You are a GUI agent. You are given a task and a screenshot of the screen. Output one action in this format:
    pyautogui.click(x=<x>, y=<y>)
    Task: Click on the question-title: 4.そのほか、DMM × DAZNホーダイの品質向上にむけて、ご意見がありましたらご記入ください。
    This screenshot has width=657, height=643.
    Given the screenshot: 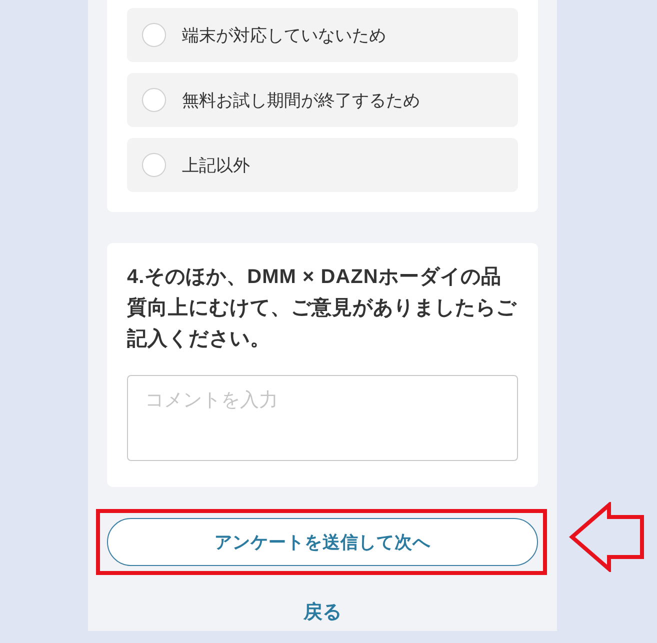 What is the action you would take?
    pyautogui.click(x=322, y=308)
    